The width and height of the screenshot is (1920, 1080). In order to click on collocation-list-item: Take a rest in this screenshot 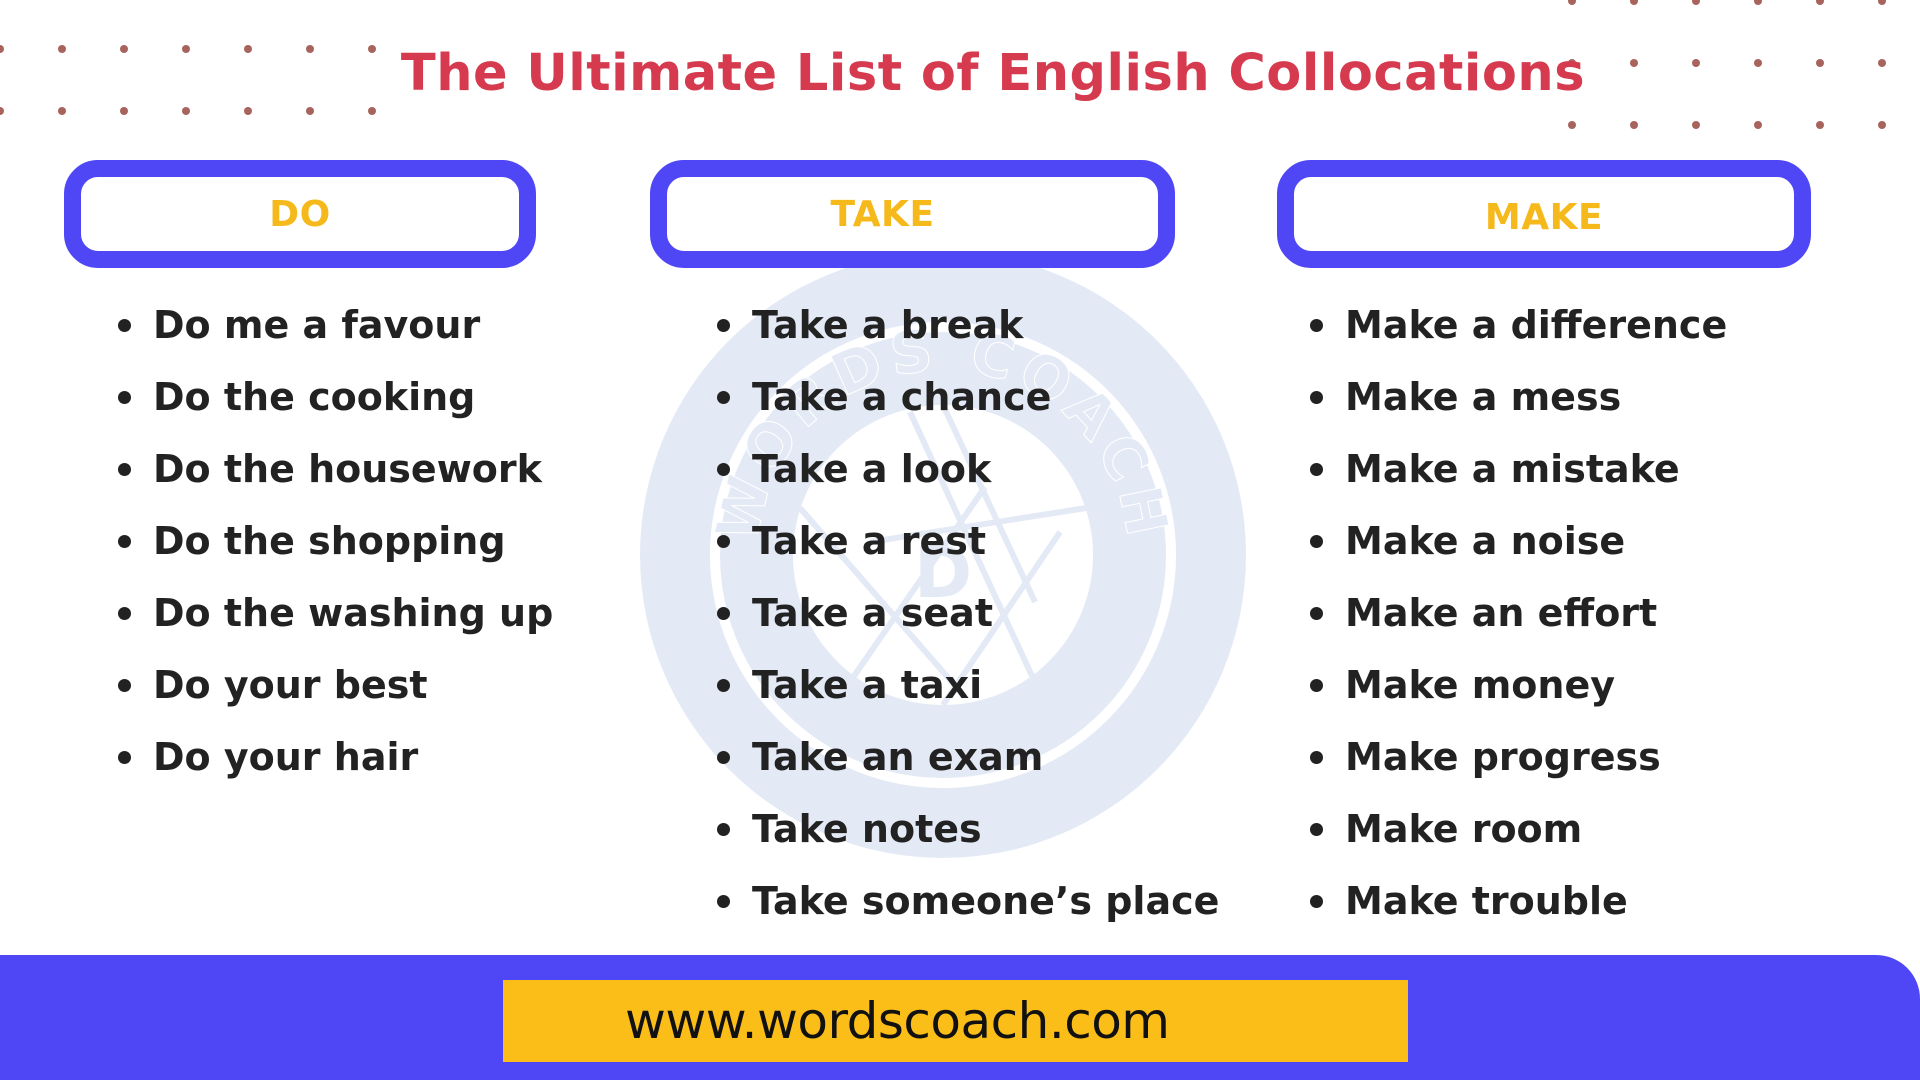, I will do `click(968, 548)`.